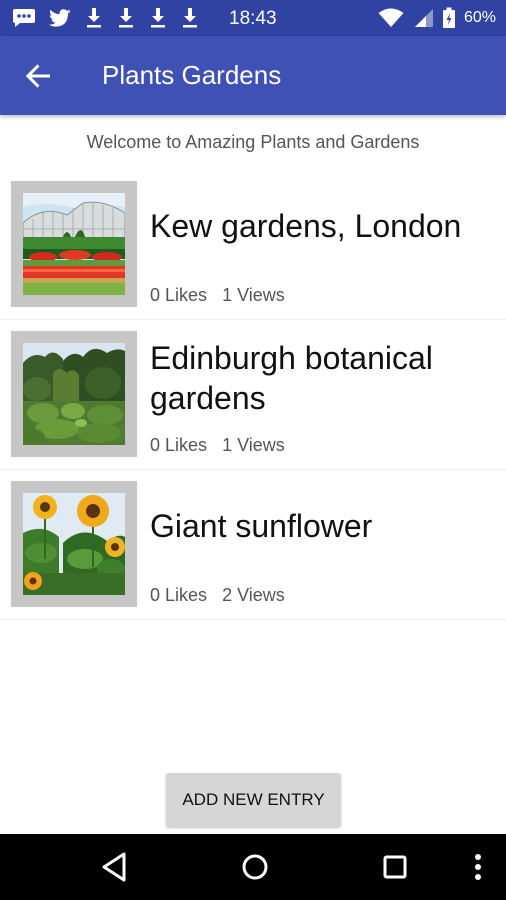 The width and height of the screenshot is (506, 900). What do you see at coordinates (253, 800) in the screenshot?
I see `add-new-entry-button: ADD NEW ENTRY` at bounding box center [253, 800].